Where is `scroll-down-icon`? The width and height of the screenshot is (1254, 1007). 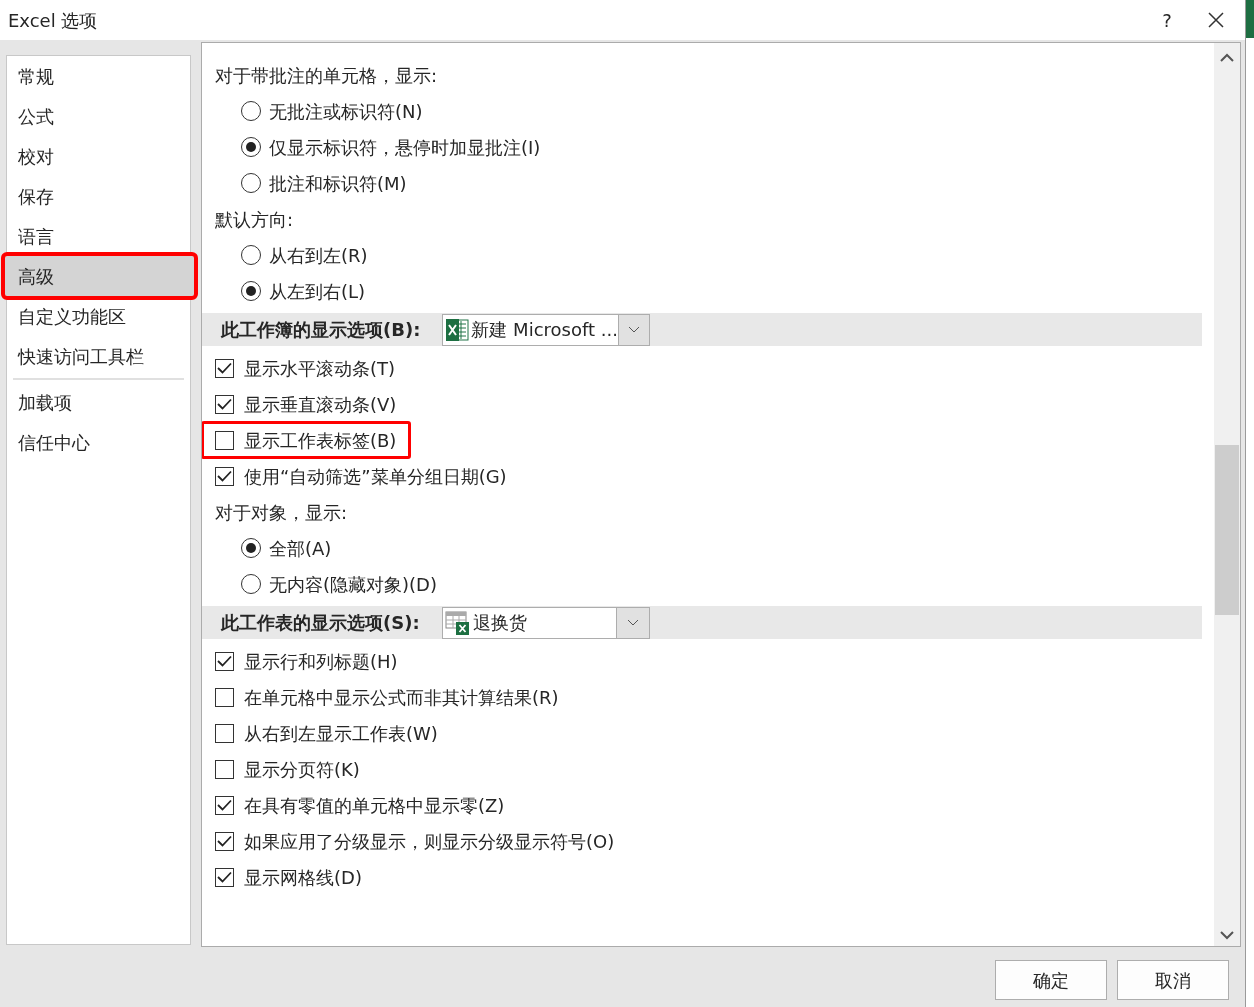
scroll-down-icon is located at coordinates (1227, 935).